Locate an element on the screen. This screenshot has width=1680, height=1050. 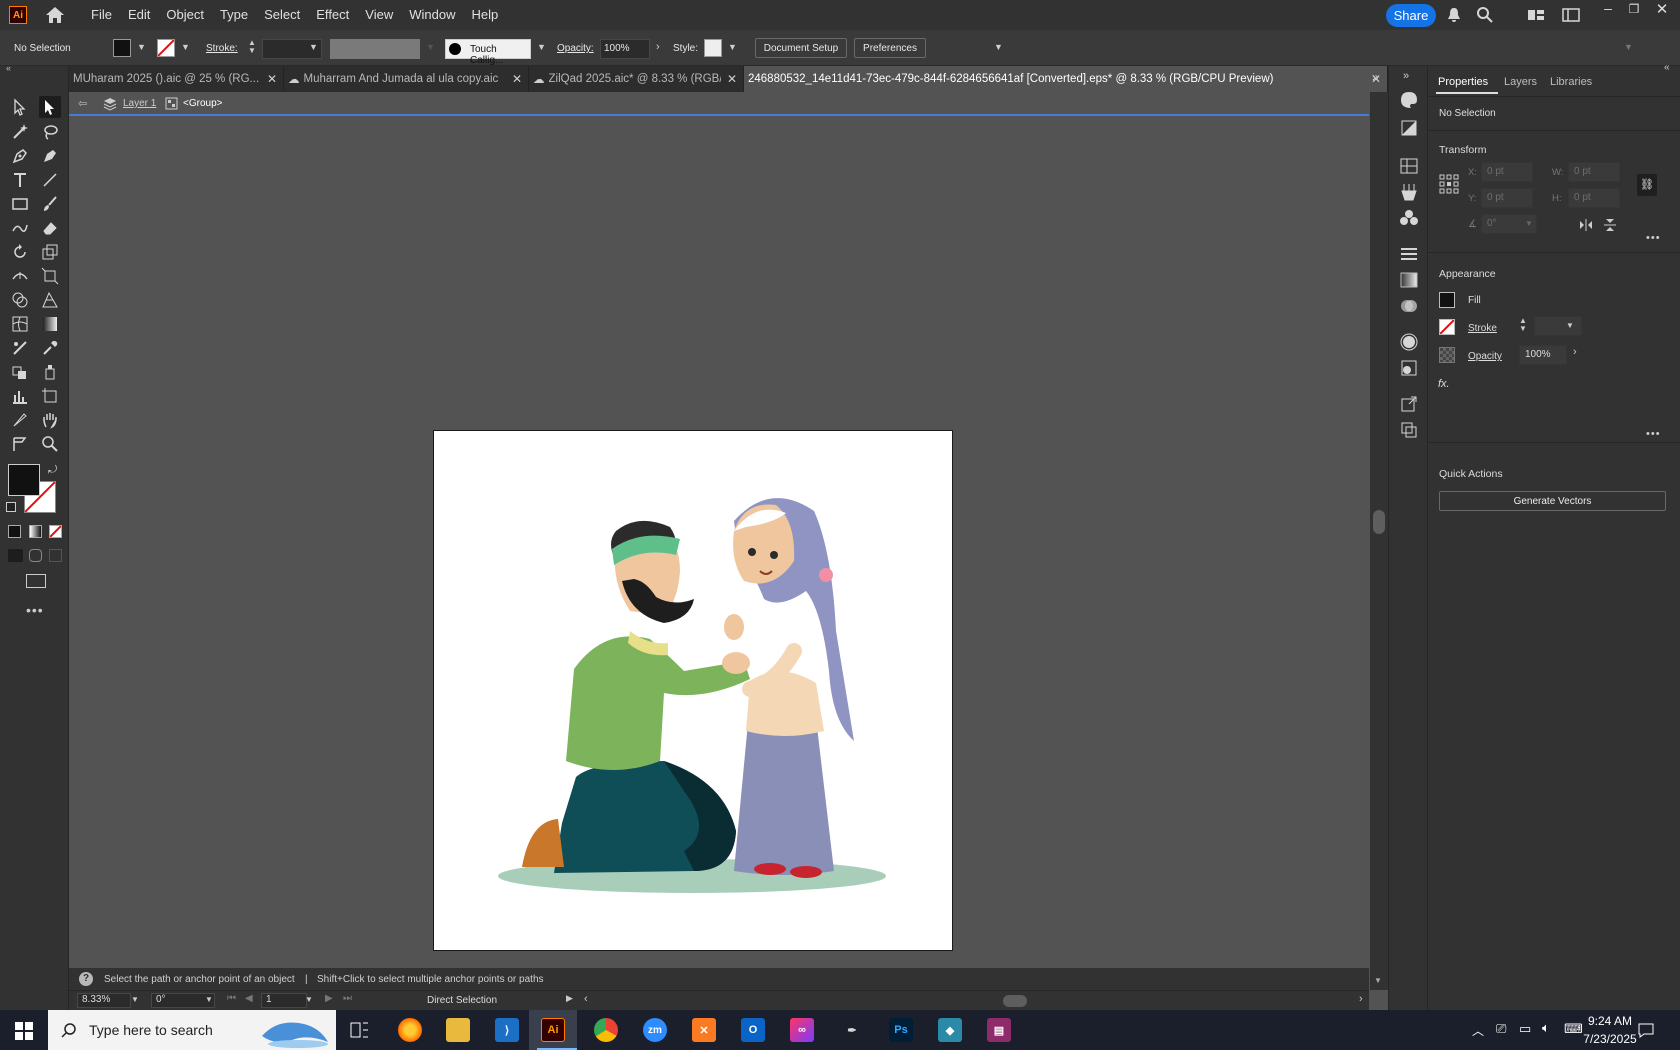
constrain-proportions-icon: ⛓ is located at coordinates (1647, 185).